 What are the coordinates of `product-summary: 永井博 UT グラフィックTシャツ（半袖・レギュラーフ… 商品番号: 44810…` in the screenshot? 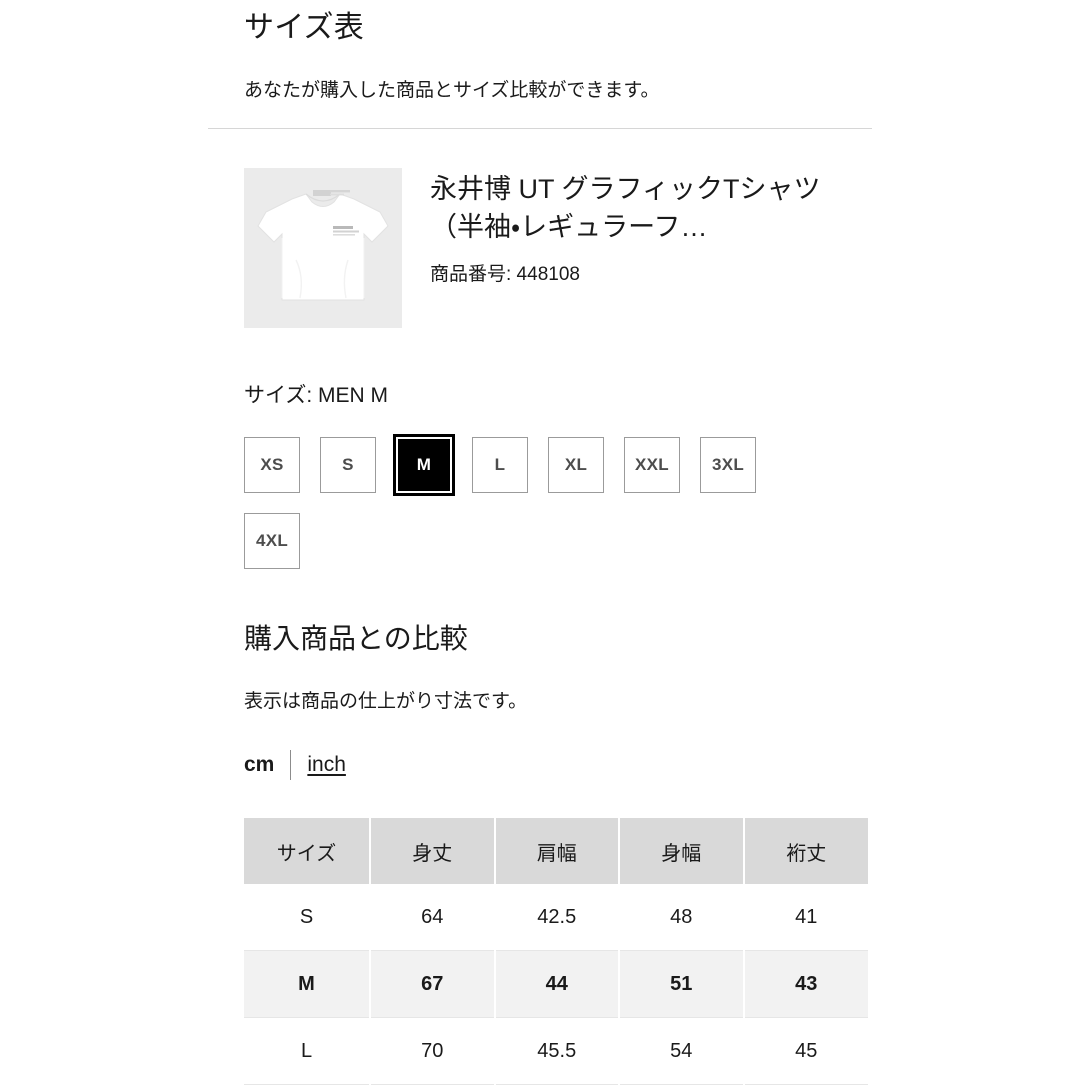 It's located at (558, 248).